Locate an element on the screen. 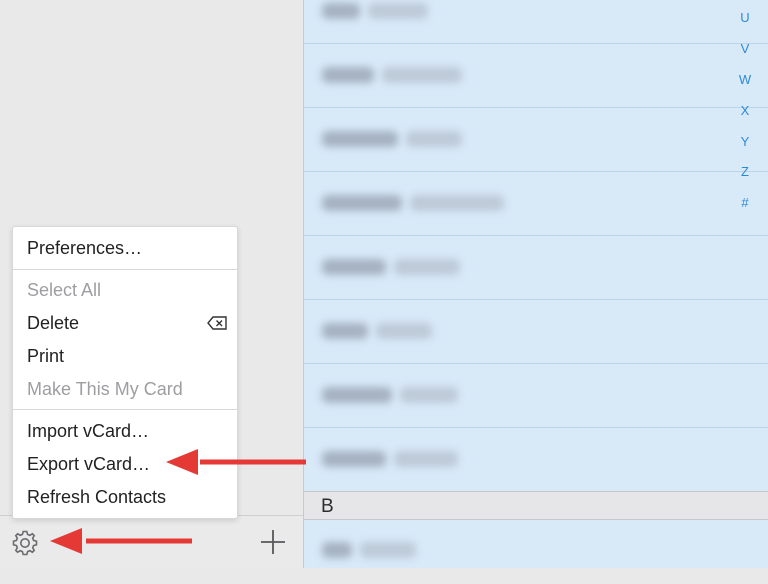 The width and height of the screenshot is (768, 584). index-letter-v: V is located at coordinates (745, 48).